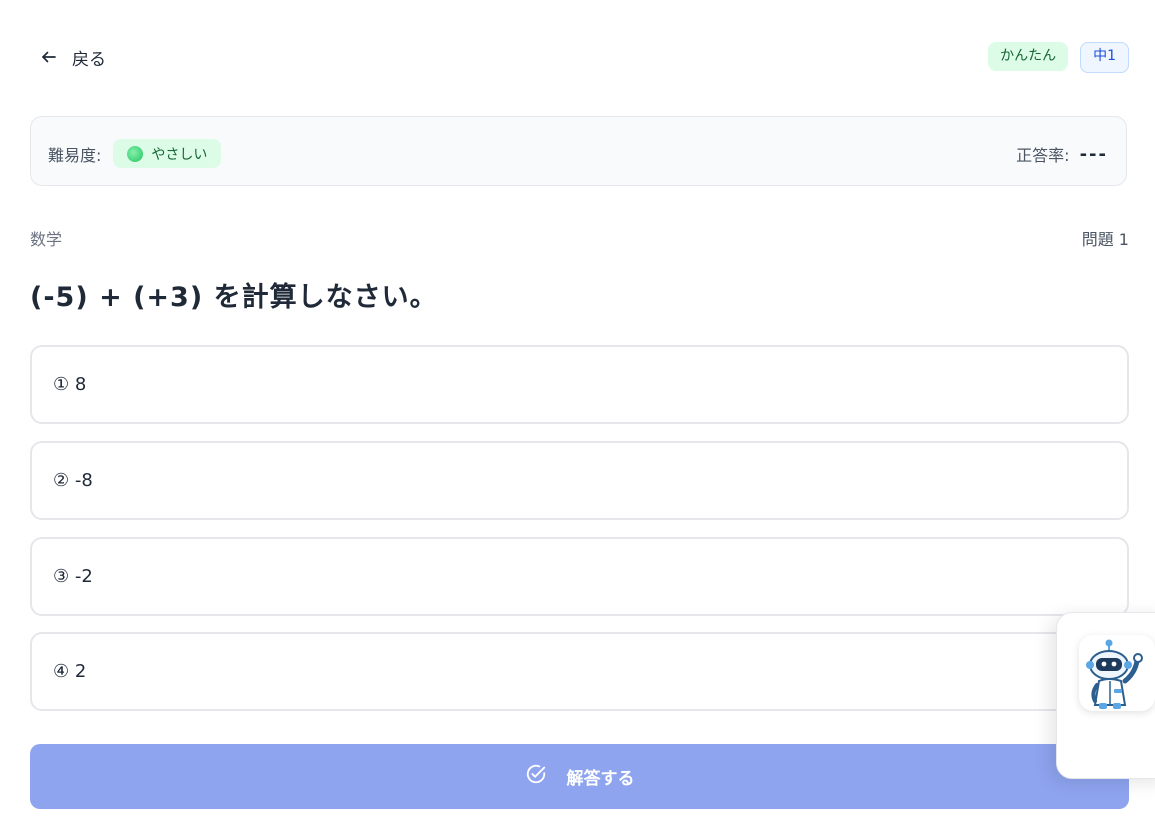 The image size is (1155, 820). I want to click on green-dot-icon, so click(135, 153).